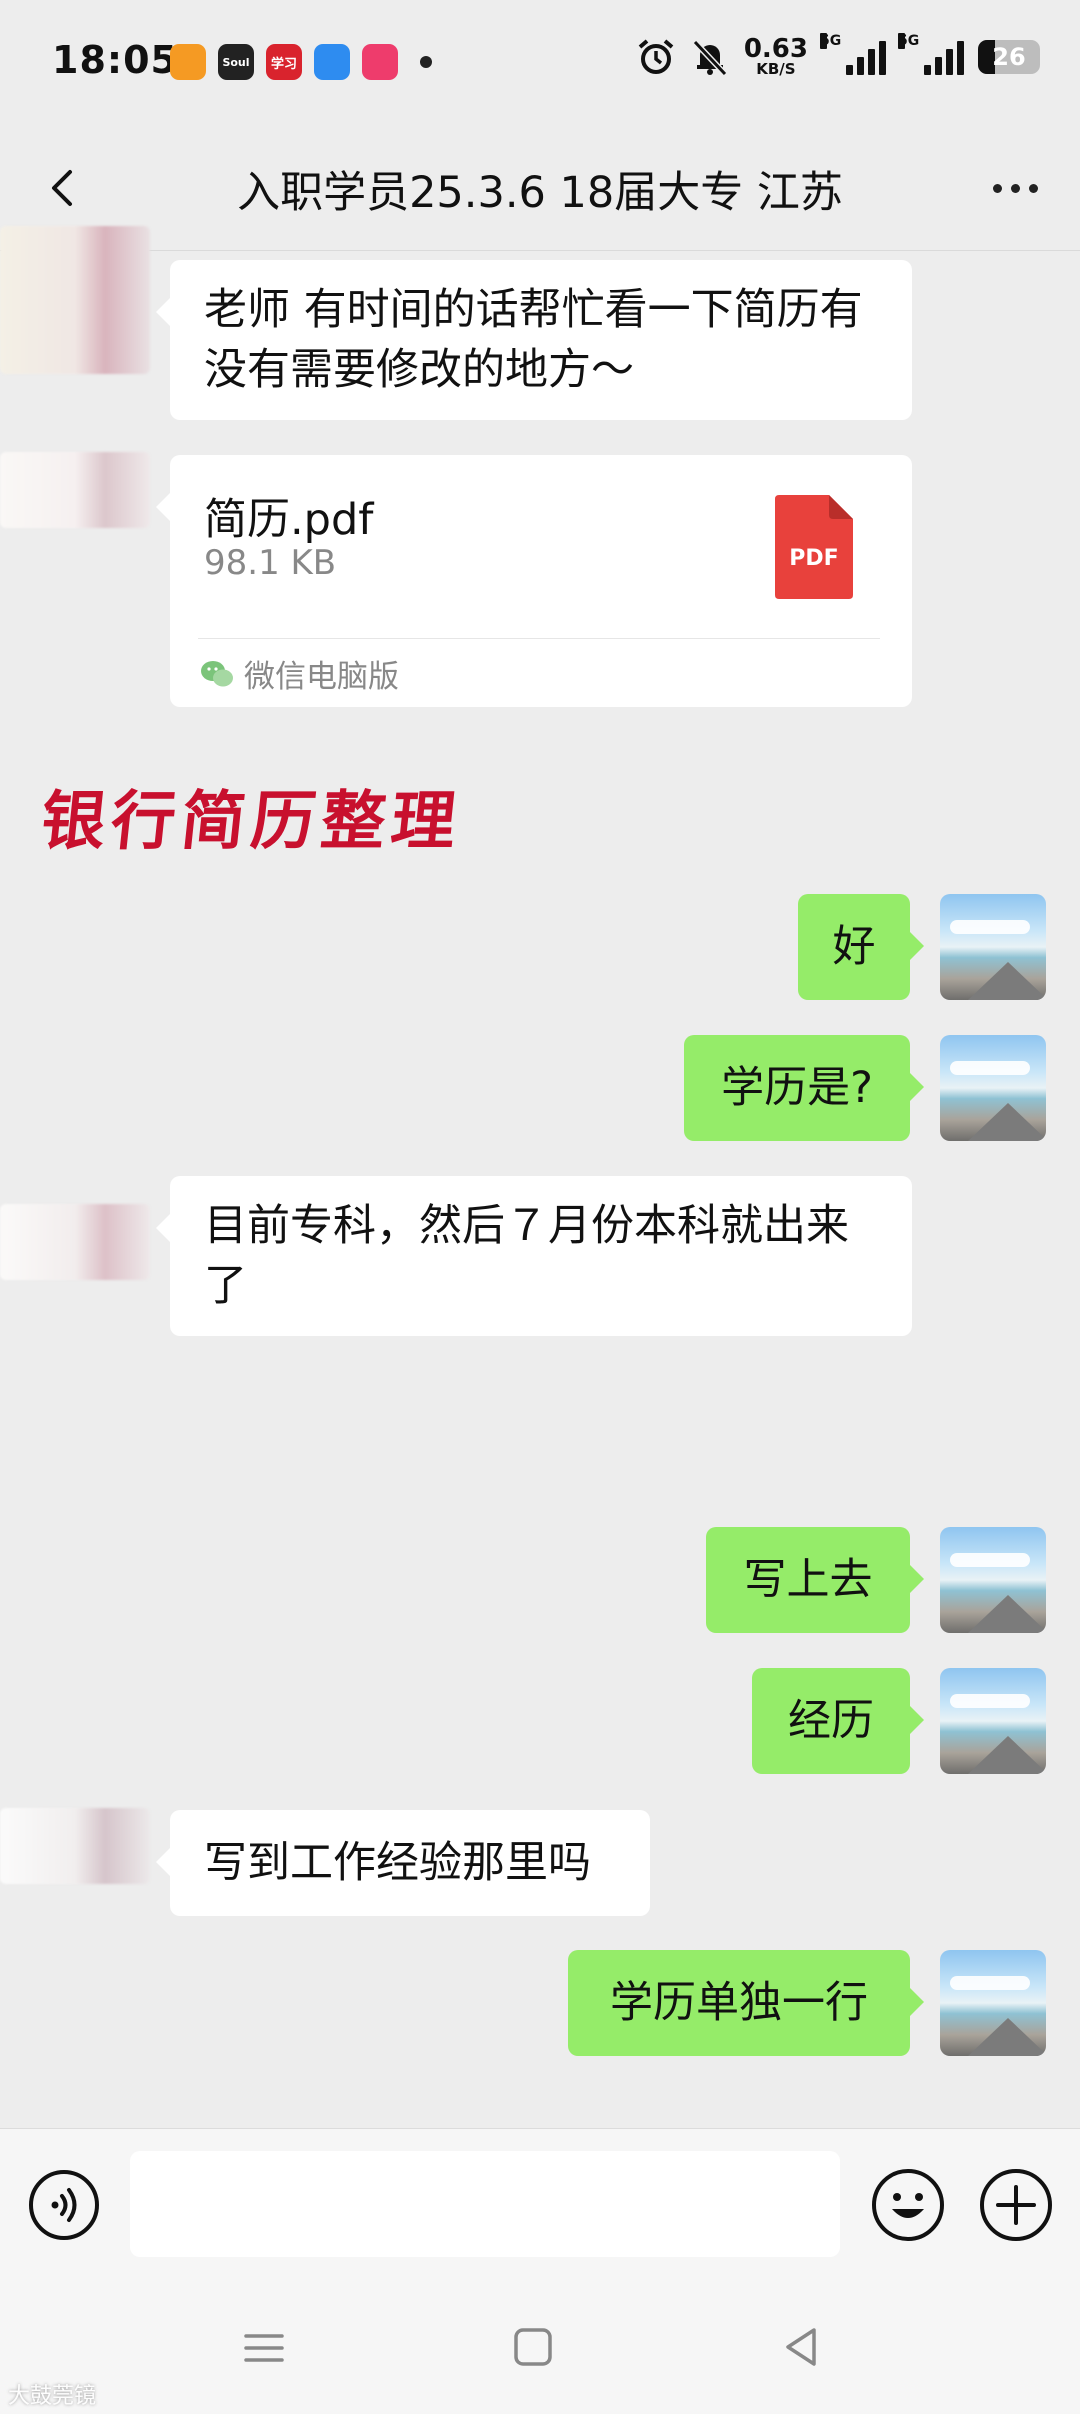 This screenshot has height=2414, width=1080. Describe the element at coordinates (115, 60) in the screenshot. I see `status-time: 18:05` at that location.